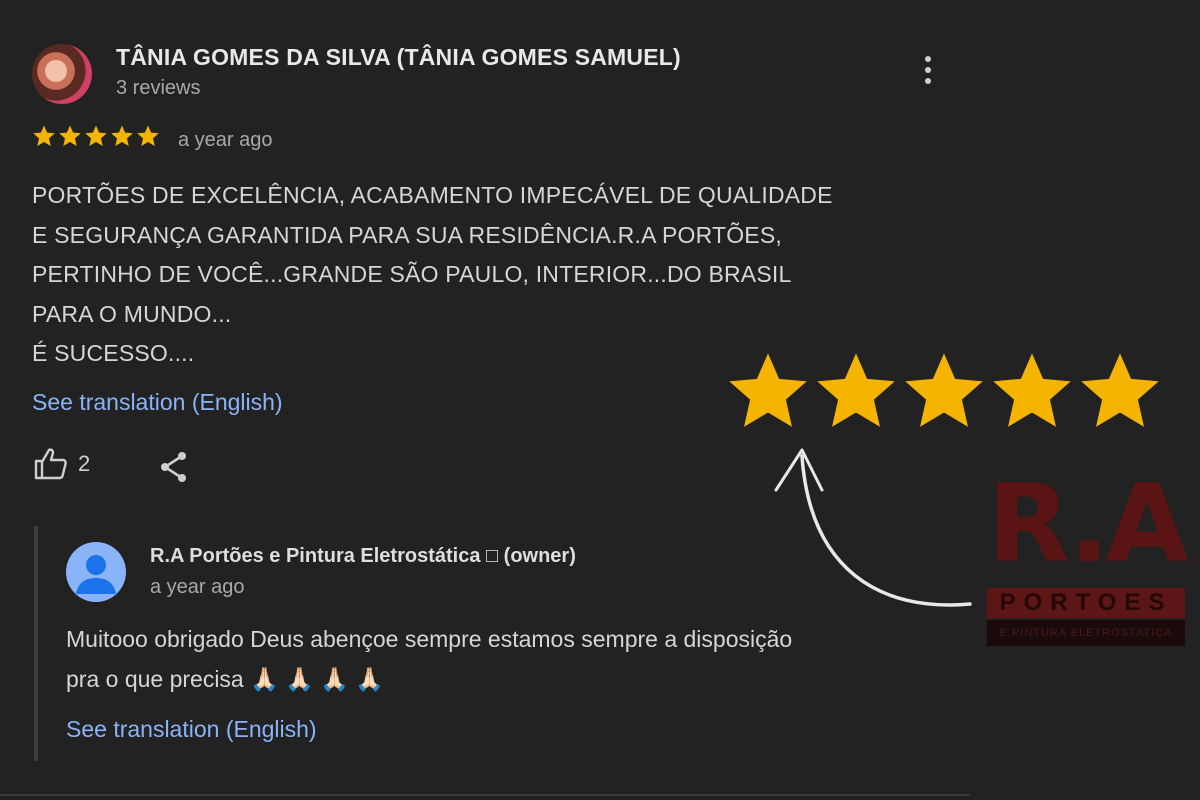  Describe the element at coordinates (225, 140) in the screenshot. I see `review-date: a year ago` at that location.